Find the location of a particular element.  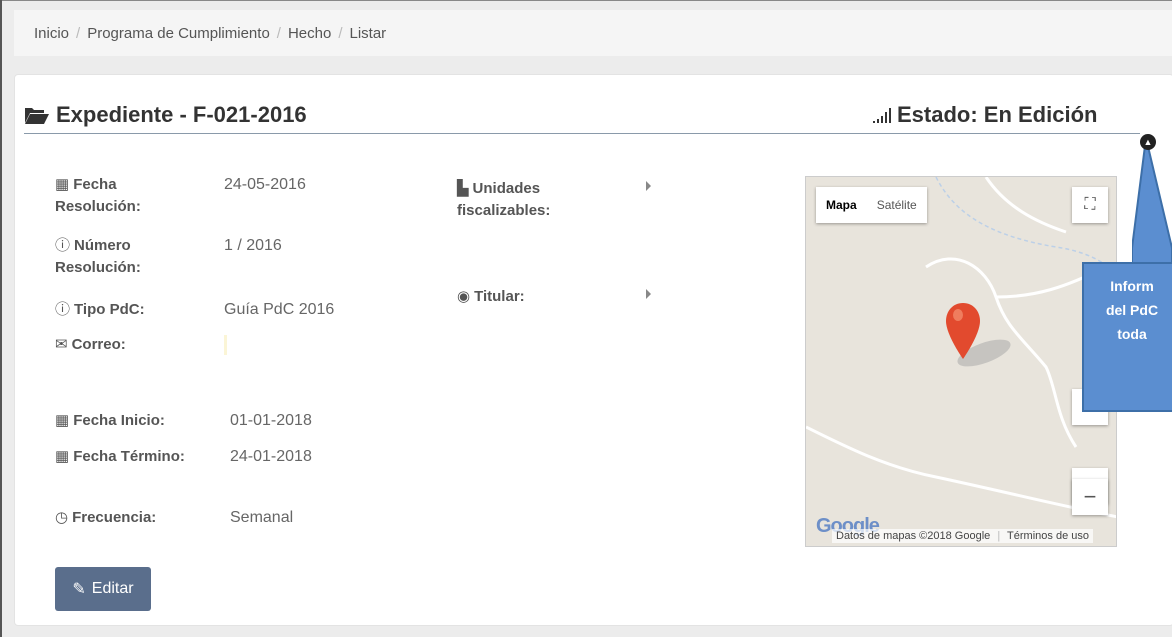

fecha-termino-value: 24-01-2018 is located at coordinates (271, 456).